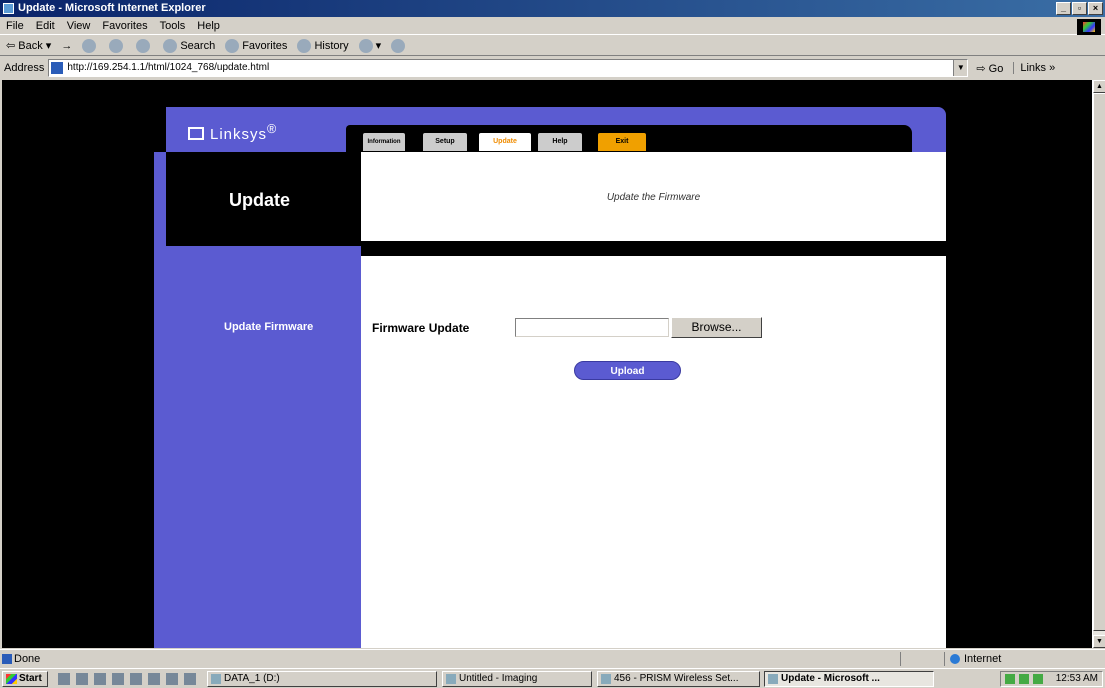 The width and height of the screenshot is (1105, 688). I want to click on stop-button, so click(90, 46).